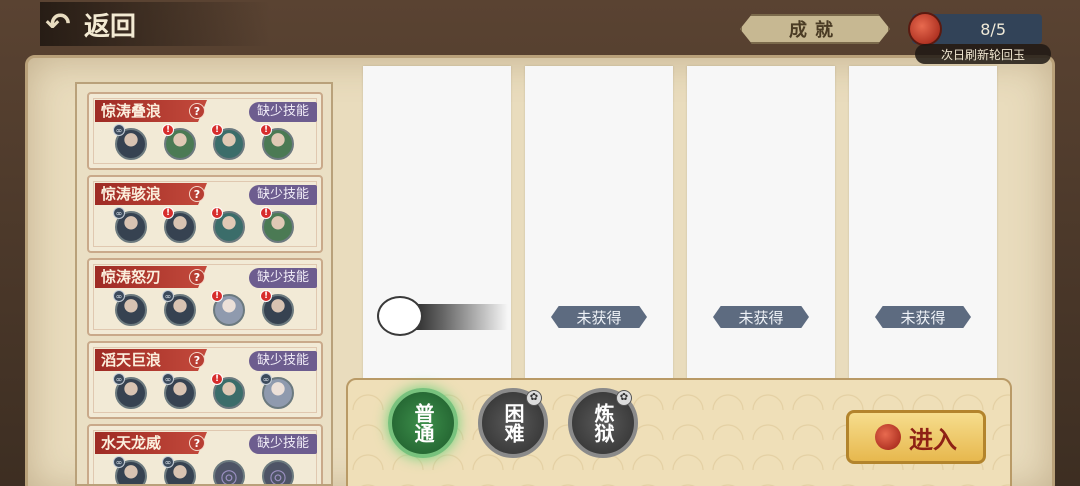 This screenshot has height=486, width=1080. Describe the element at coordinates (58, 24) in the screenshot. I see `back-arrow-icon: ↶` at that location.